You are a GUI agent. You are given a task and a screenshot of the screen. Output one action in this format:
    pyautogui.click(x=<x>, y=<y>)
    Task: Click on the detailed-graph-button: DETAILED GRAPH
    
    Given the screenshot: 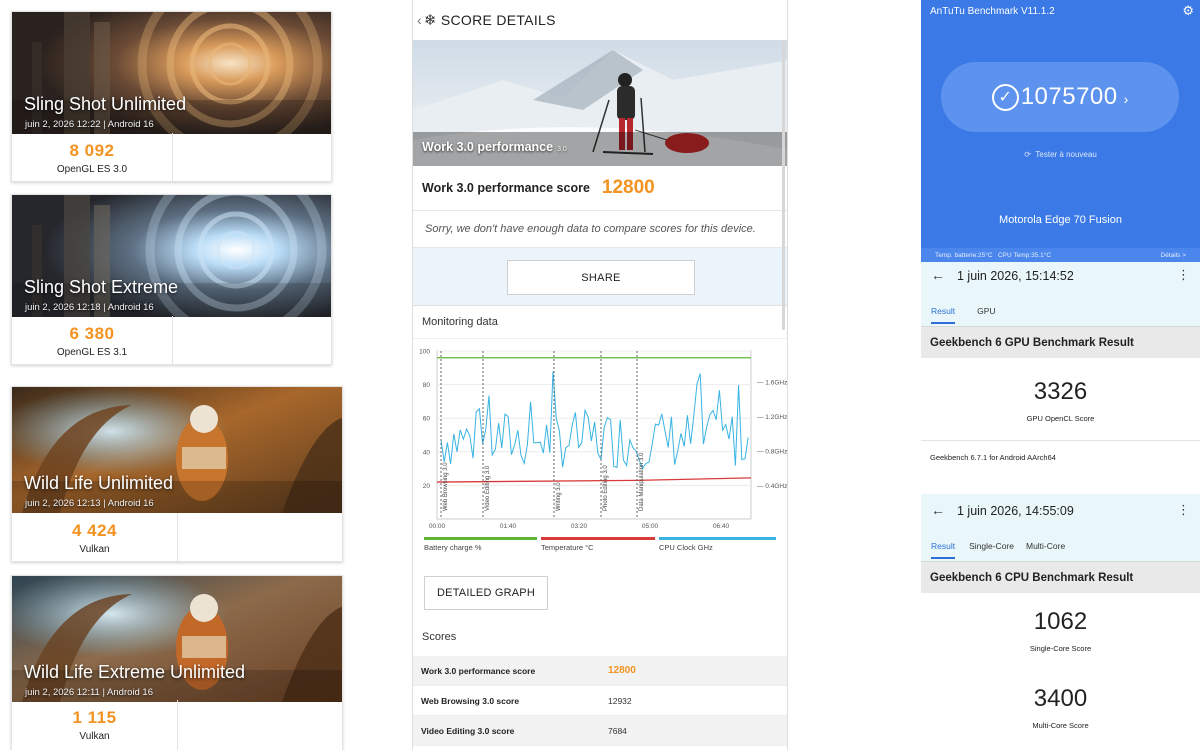 What is the action you would take?
    pyautogui.click(x=486, y=593)
    